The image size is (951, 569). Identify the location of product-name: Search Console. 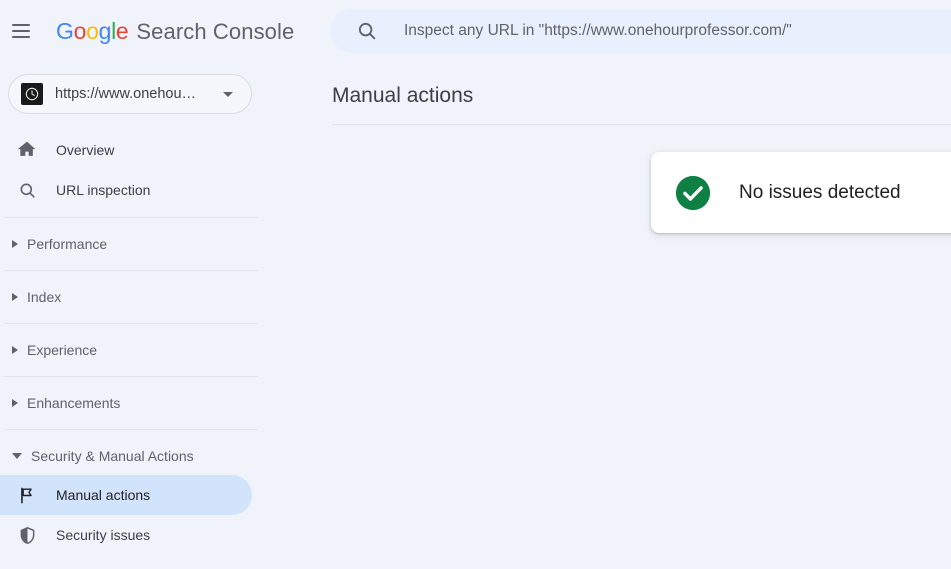
(215, 31).